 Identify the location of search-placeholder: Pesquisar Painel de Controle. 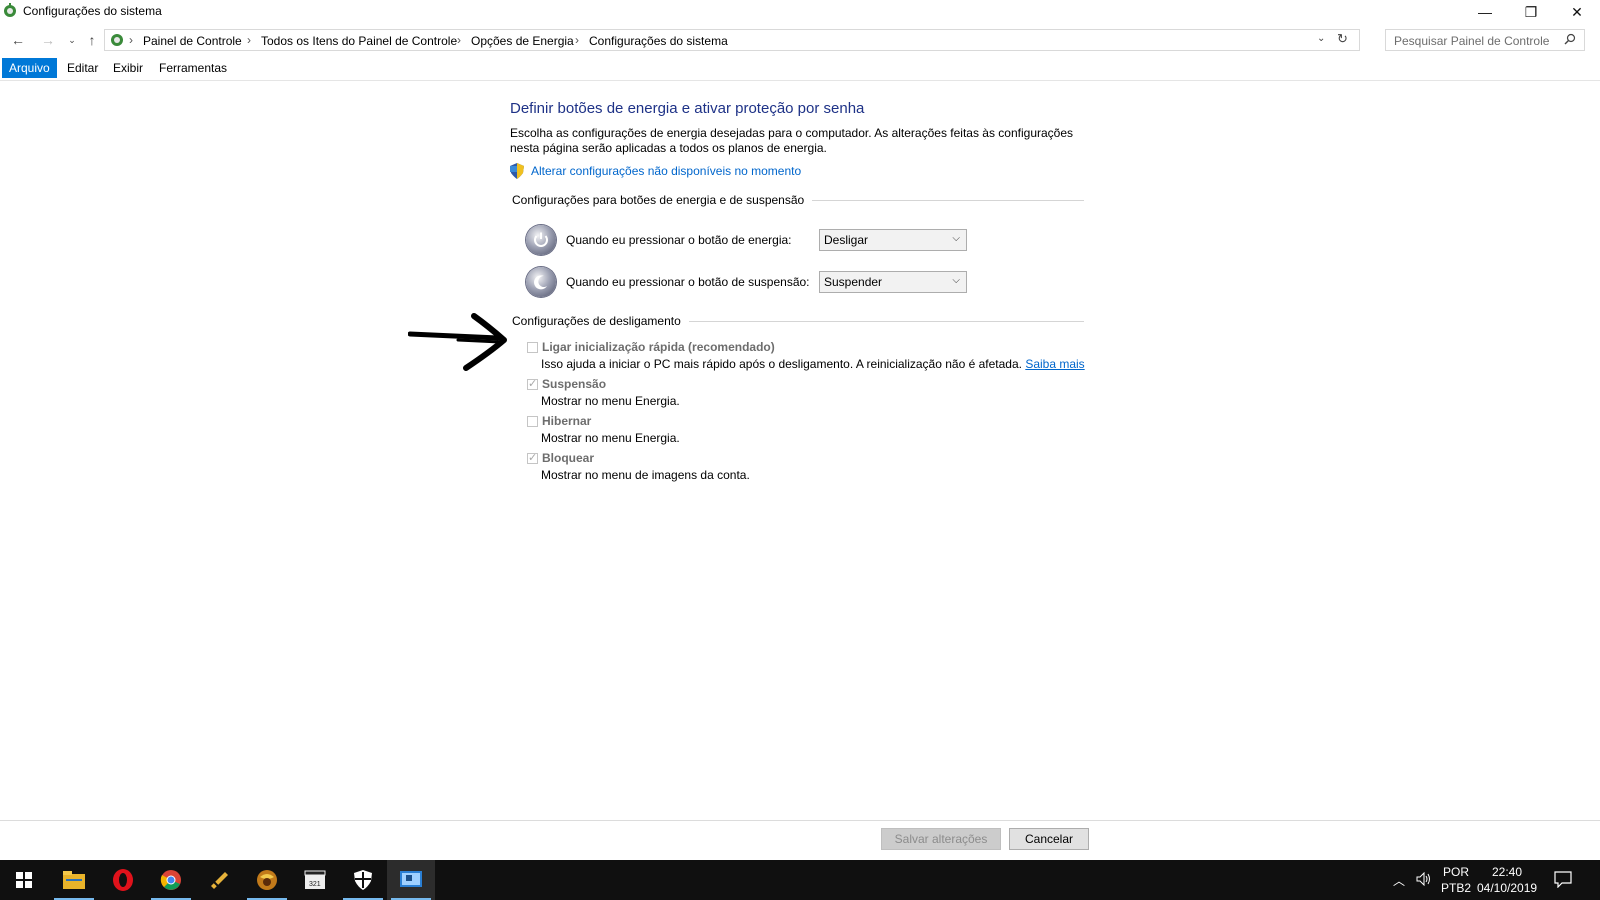
(1472, 41).